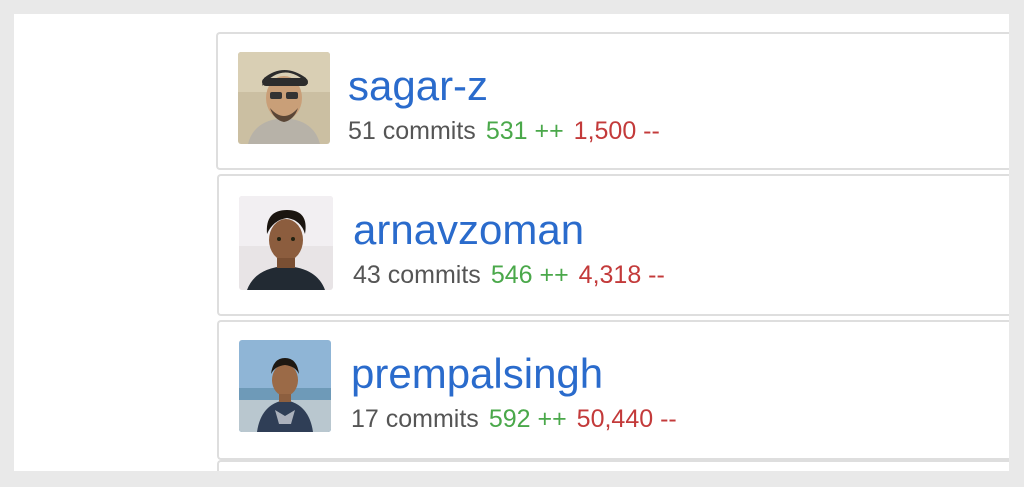 Image resolution: width=1024 pixels, height=487 pixels. I want to click on contributor-username: prempalsingh, so click(477, 374).